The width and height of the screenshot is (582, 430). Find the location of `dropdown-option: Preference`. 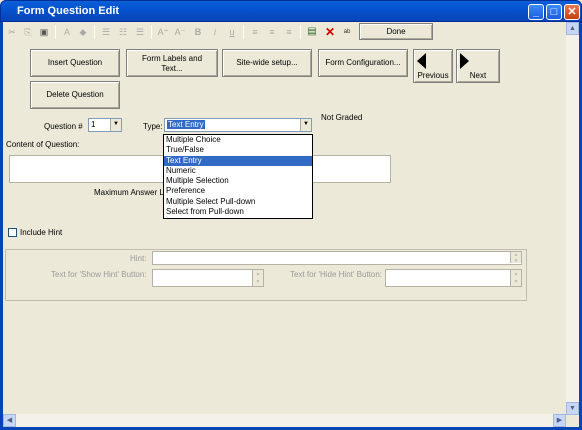

dropdown-option: Preference is located at coordinates (238, 191).